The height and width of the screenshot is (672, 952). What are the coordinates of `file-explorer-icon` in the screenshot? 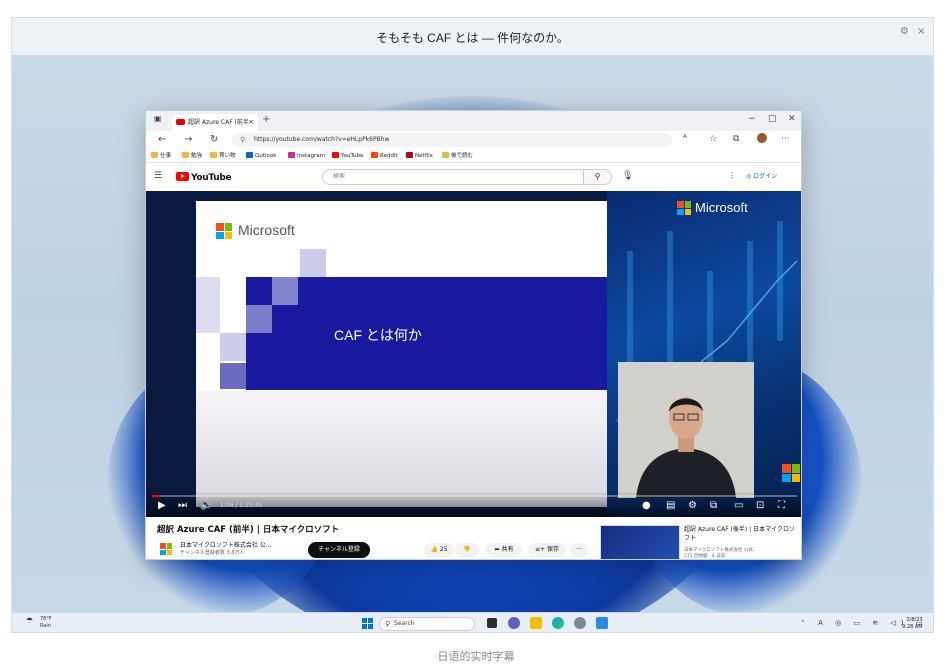 It's located at (536, 623).